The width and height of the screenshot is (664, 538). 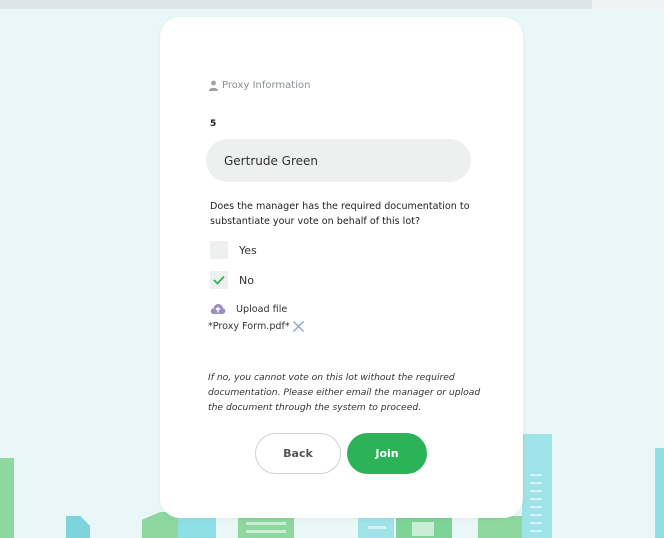 What do you see at coordinates (338, 160) in the screenshot?
I see `proxy-name-field: Gertrude Green` at bounding box center [338, 160].